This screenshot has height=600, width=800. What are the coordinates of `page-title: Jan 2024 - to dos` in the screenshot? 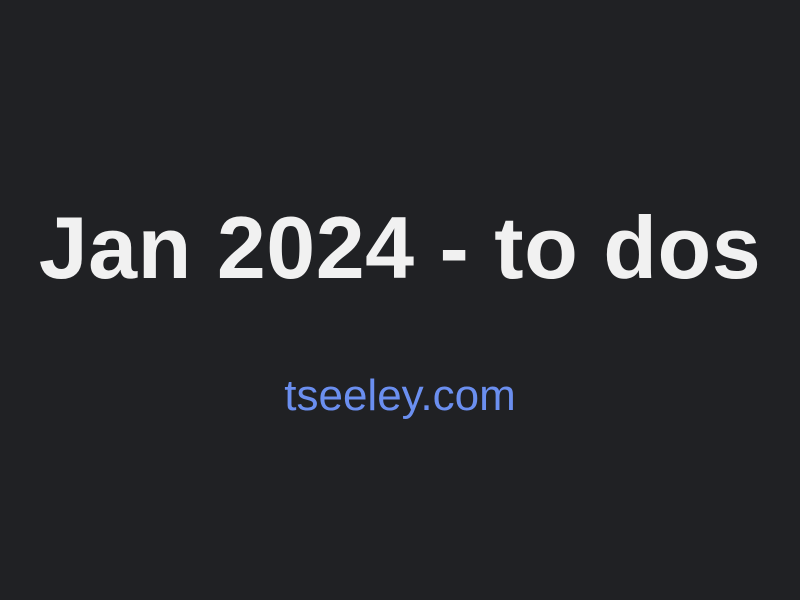 It's located at (400, 247).